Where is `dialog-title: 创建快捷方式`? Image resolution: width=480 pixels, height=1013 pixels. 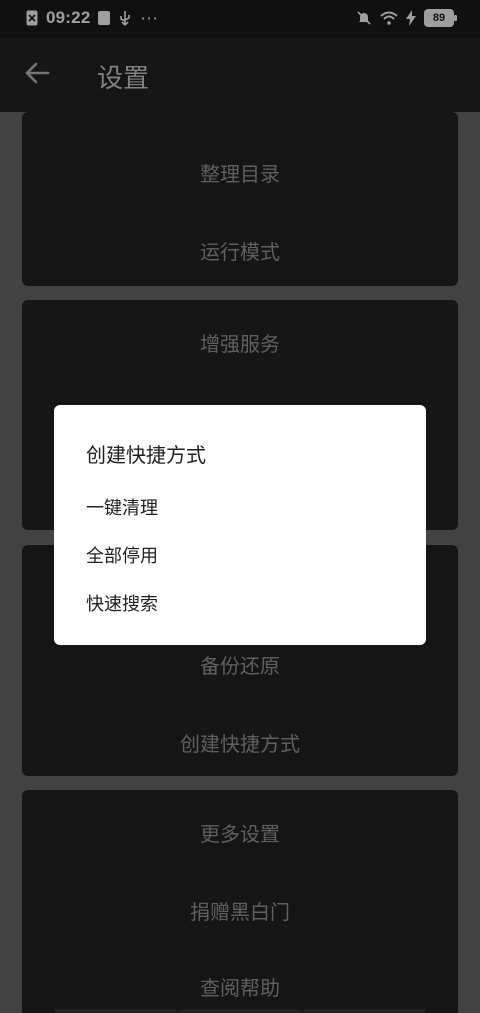
dialog-title: 创建快捷方式 is located at coordinates (146, 455).